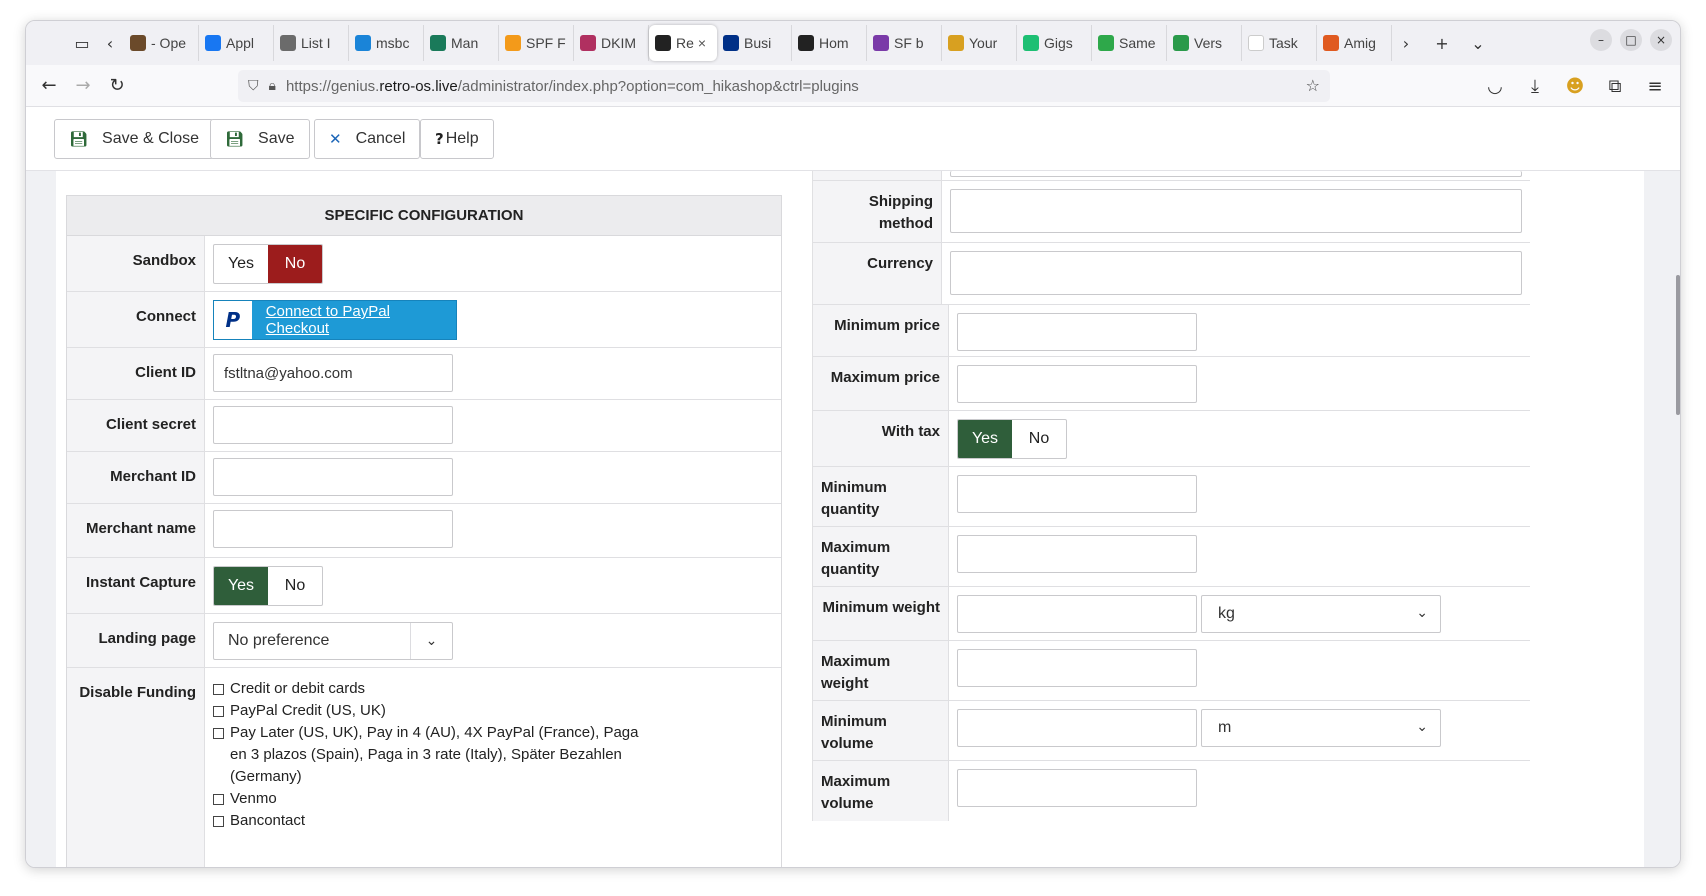 This screenshot has height=896, width=1706. Describe the element at coordinates (439, 139) in the screenshot. I see `question-icon: ?` at that location.